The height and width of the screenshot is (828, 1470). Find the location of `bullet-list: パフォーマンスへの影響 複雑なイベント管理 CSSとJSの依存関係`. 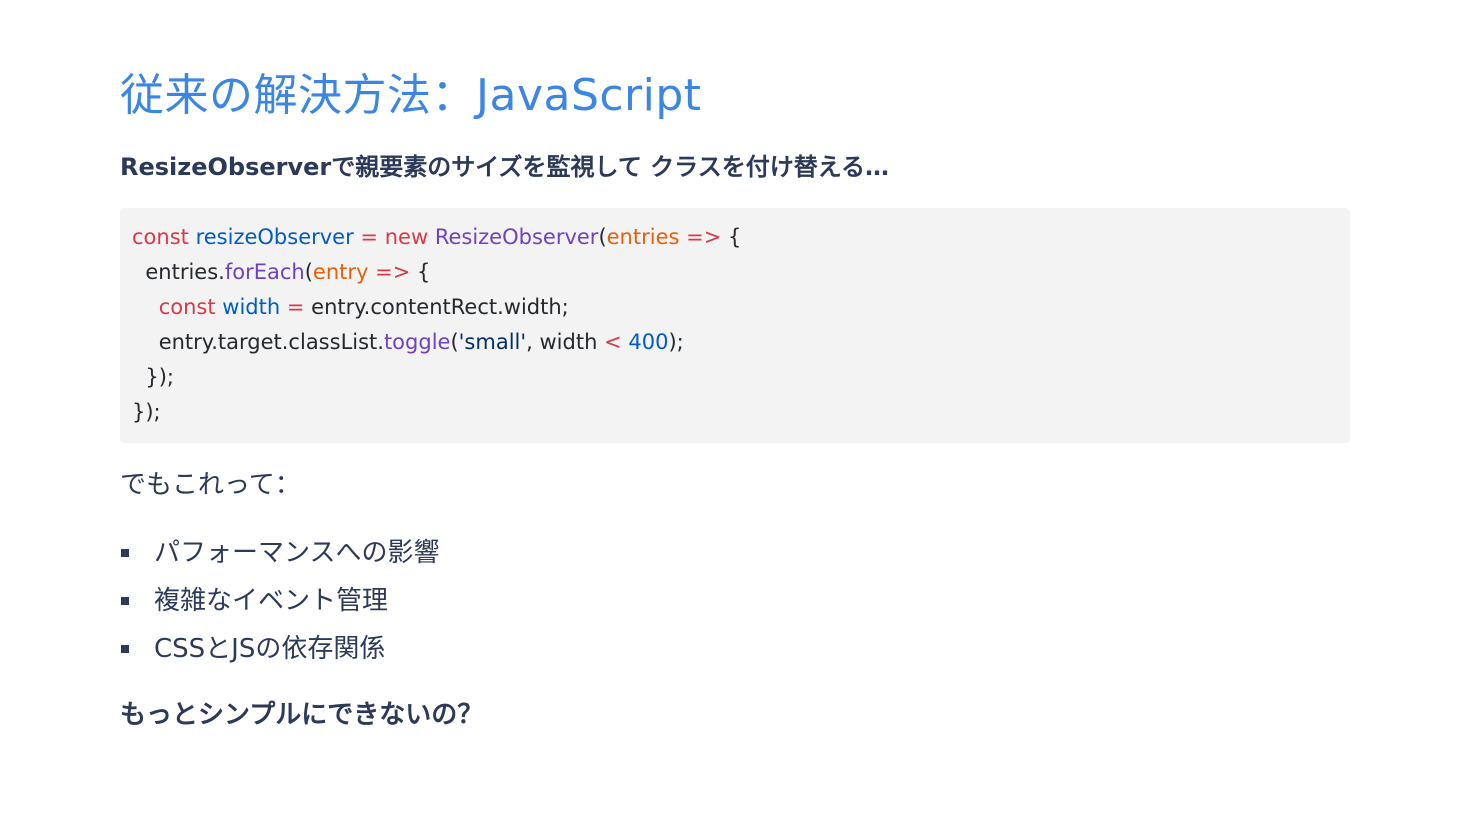

bullet-list: パフォーマンスへの影響 複雑なイベント管理 CSSとJSの依存関係 is located at coordinates (735, 601).